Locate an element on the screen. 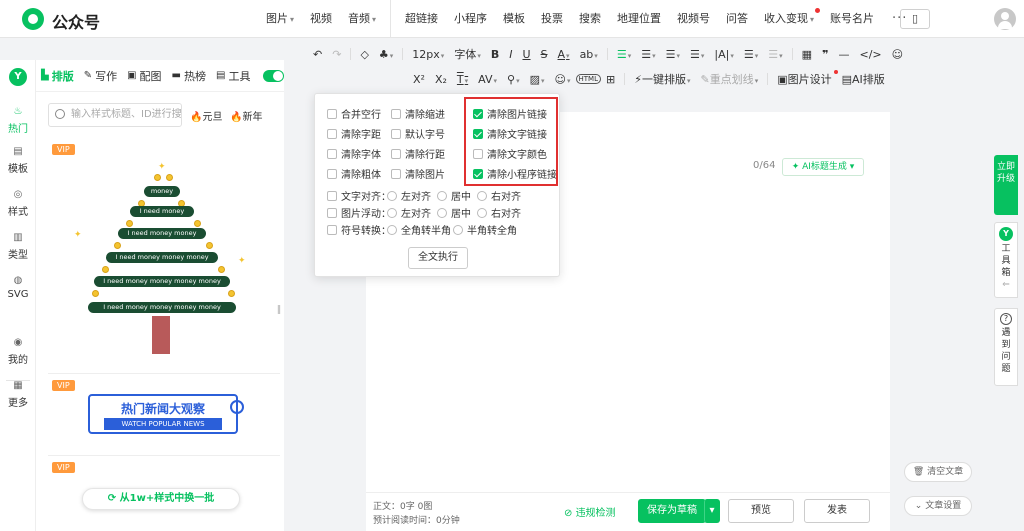  nav-audio: 音频 is located at coordinates (362, 19).